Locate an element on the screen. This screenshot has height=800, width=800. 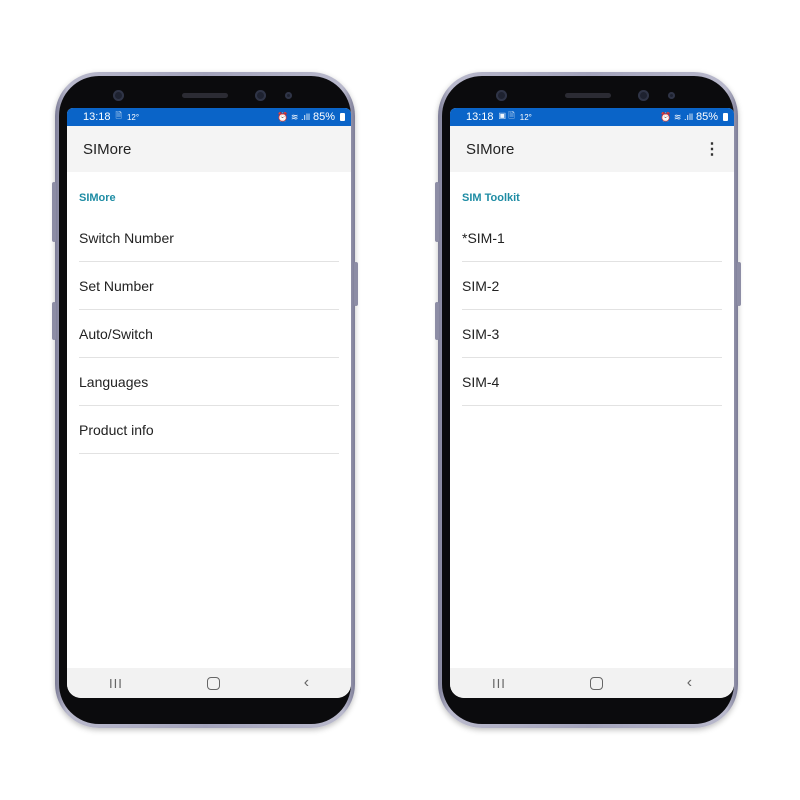
list-item-switch-number: Switch Number is located at coordinates (209, 238).